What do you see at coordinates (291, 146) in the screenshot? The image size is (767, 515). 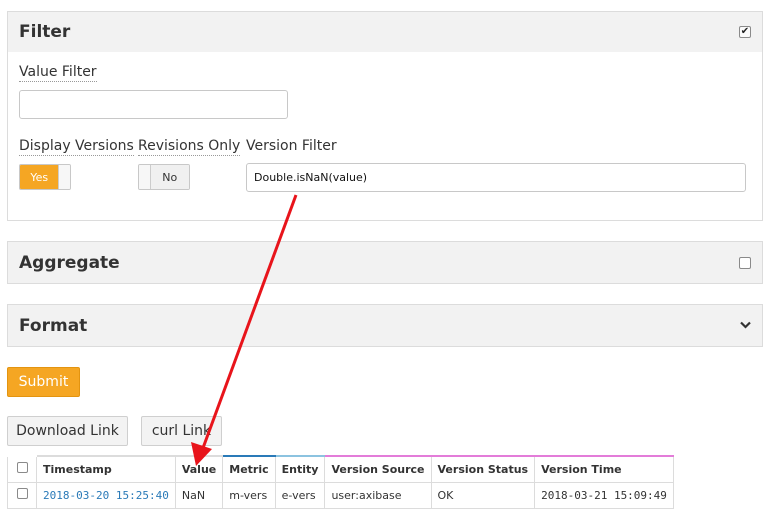 I see `version-filter-label: Version Filter` at bounding box center [291, 146].